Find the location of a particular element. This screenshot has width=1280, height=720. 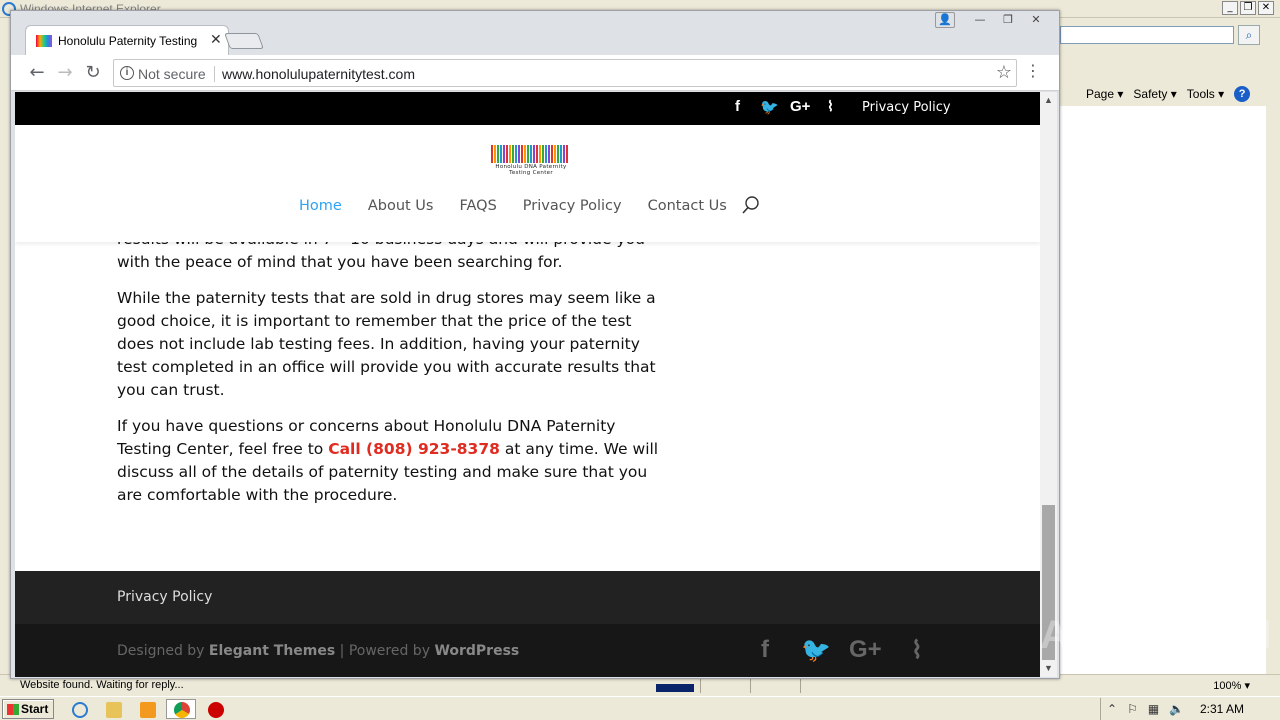

logo-dna-bars is located at coordinates (530, 154).